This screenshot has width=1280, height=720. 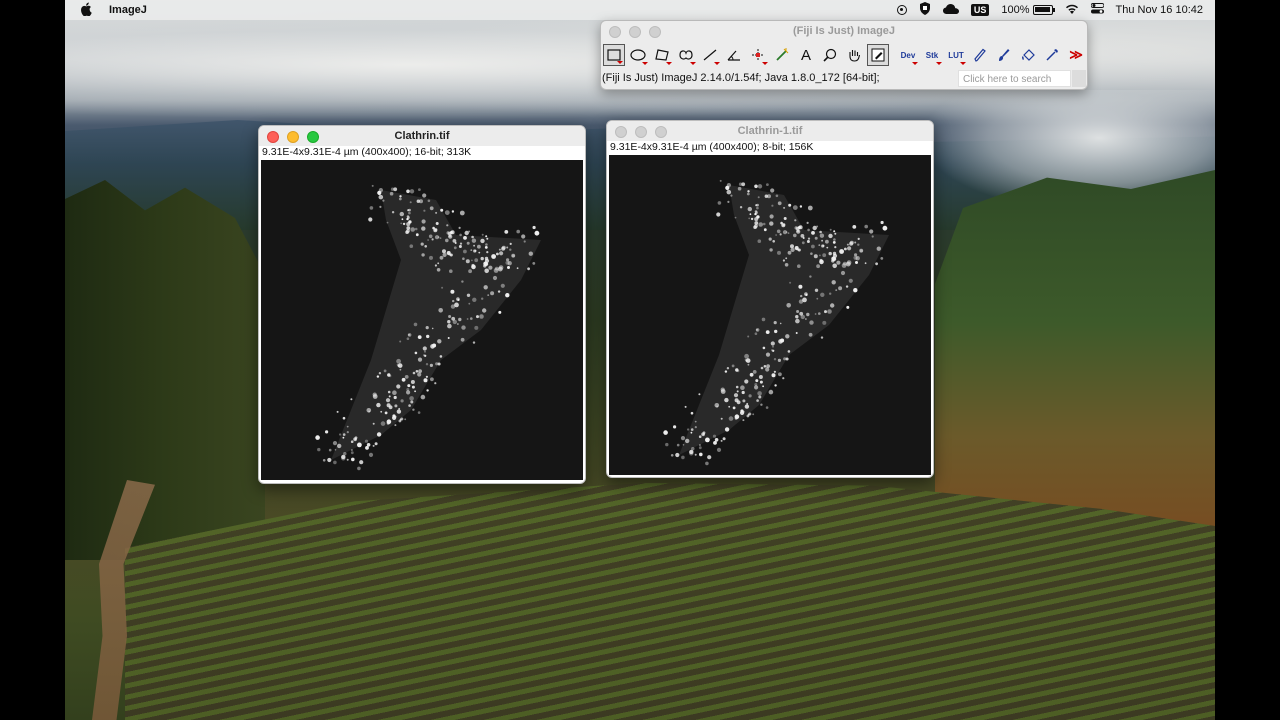 I want to click on dropper-tool, so click(x=1052, y=55).